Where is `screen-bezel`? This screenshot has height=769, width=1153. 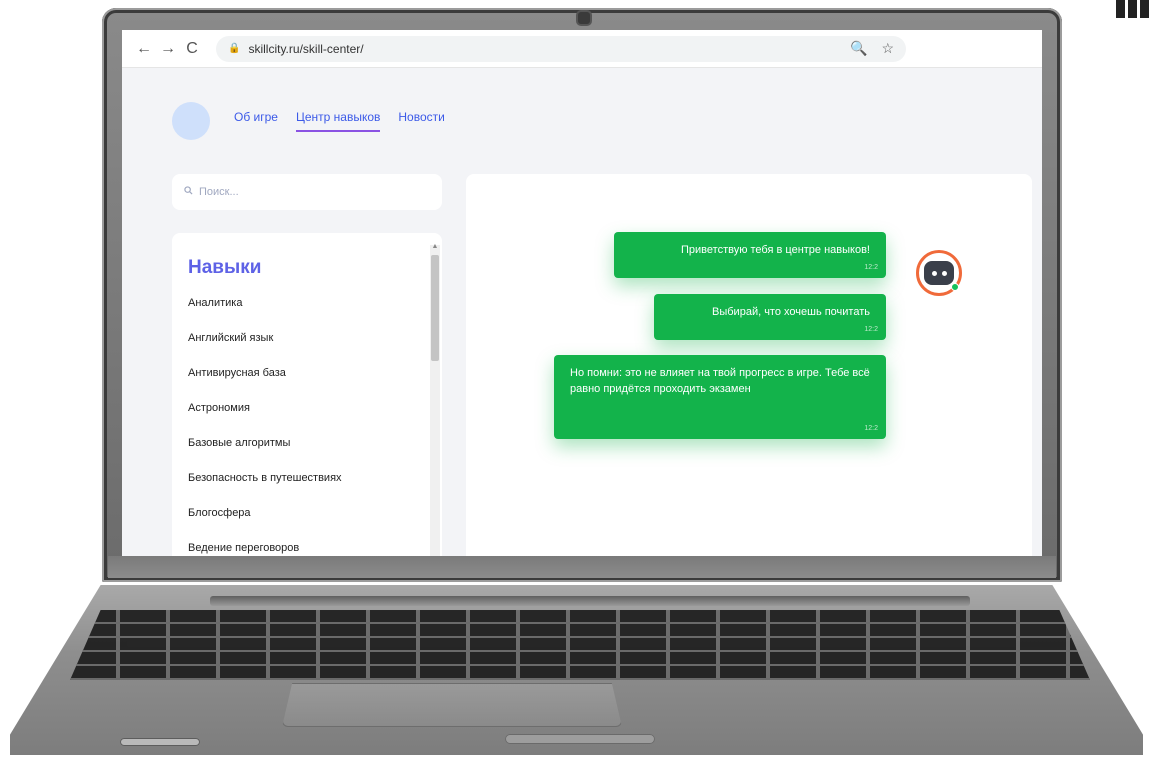
screen-bezel is located at coordinates (582, 567).